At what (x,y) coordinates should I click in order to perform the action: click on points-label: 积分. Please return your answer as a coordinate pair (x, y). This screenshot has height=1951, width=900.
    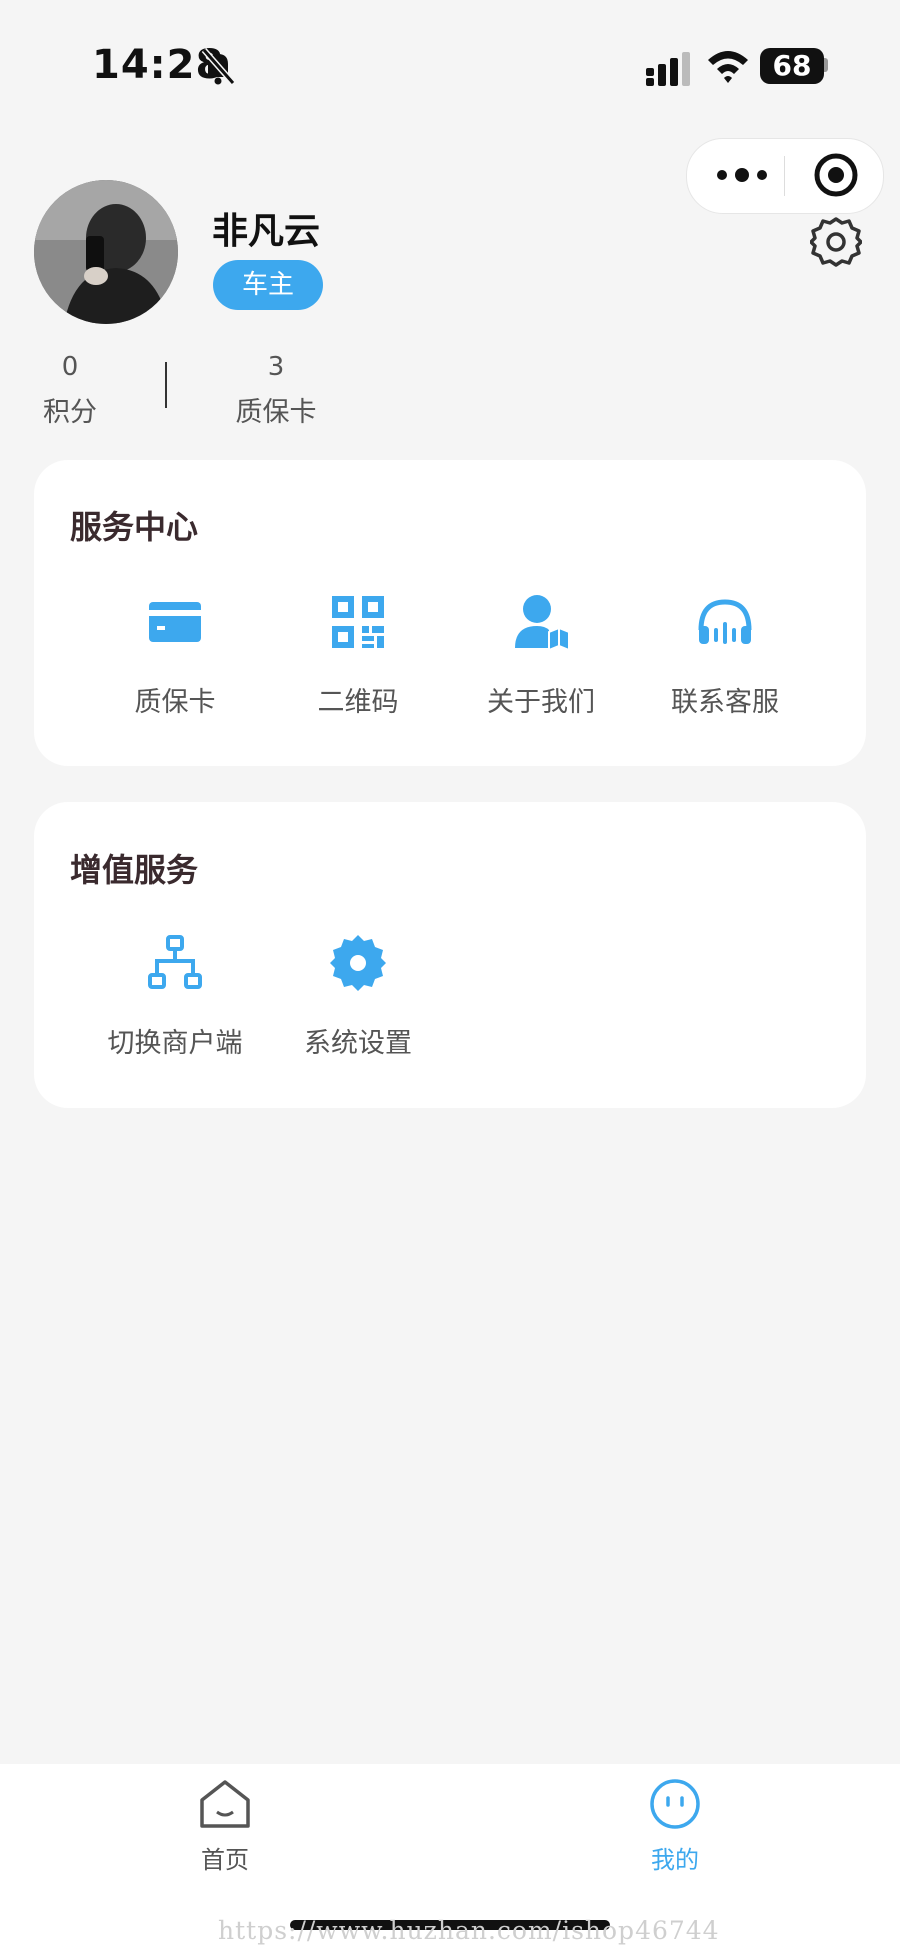
    Looking at the image, I should click on (70, 412).